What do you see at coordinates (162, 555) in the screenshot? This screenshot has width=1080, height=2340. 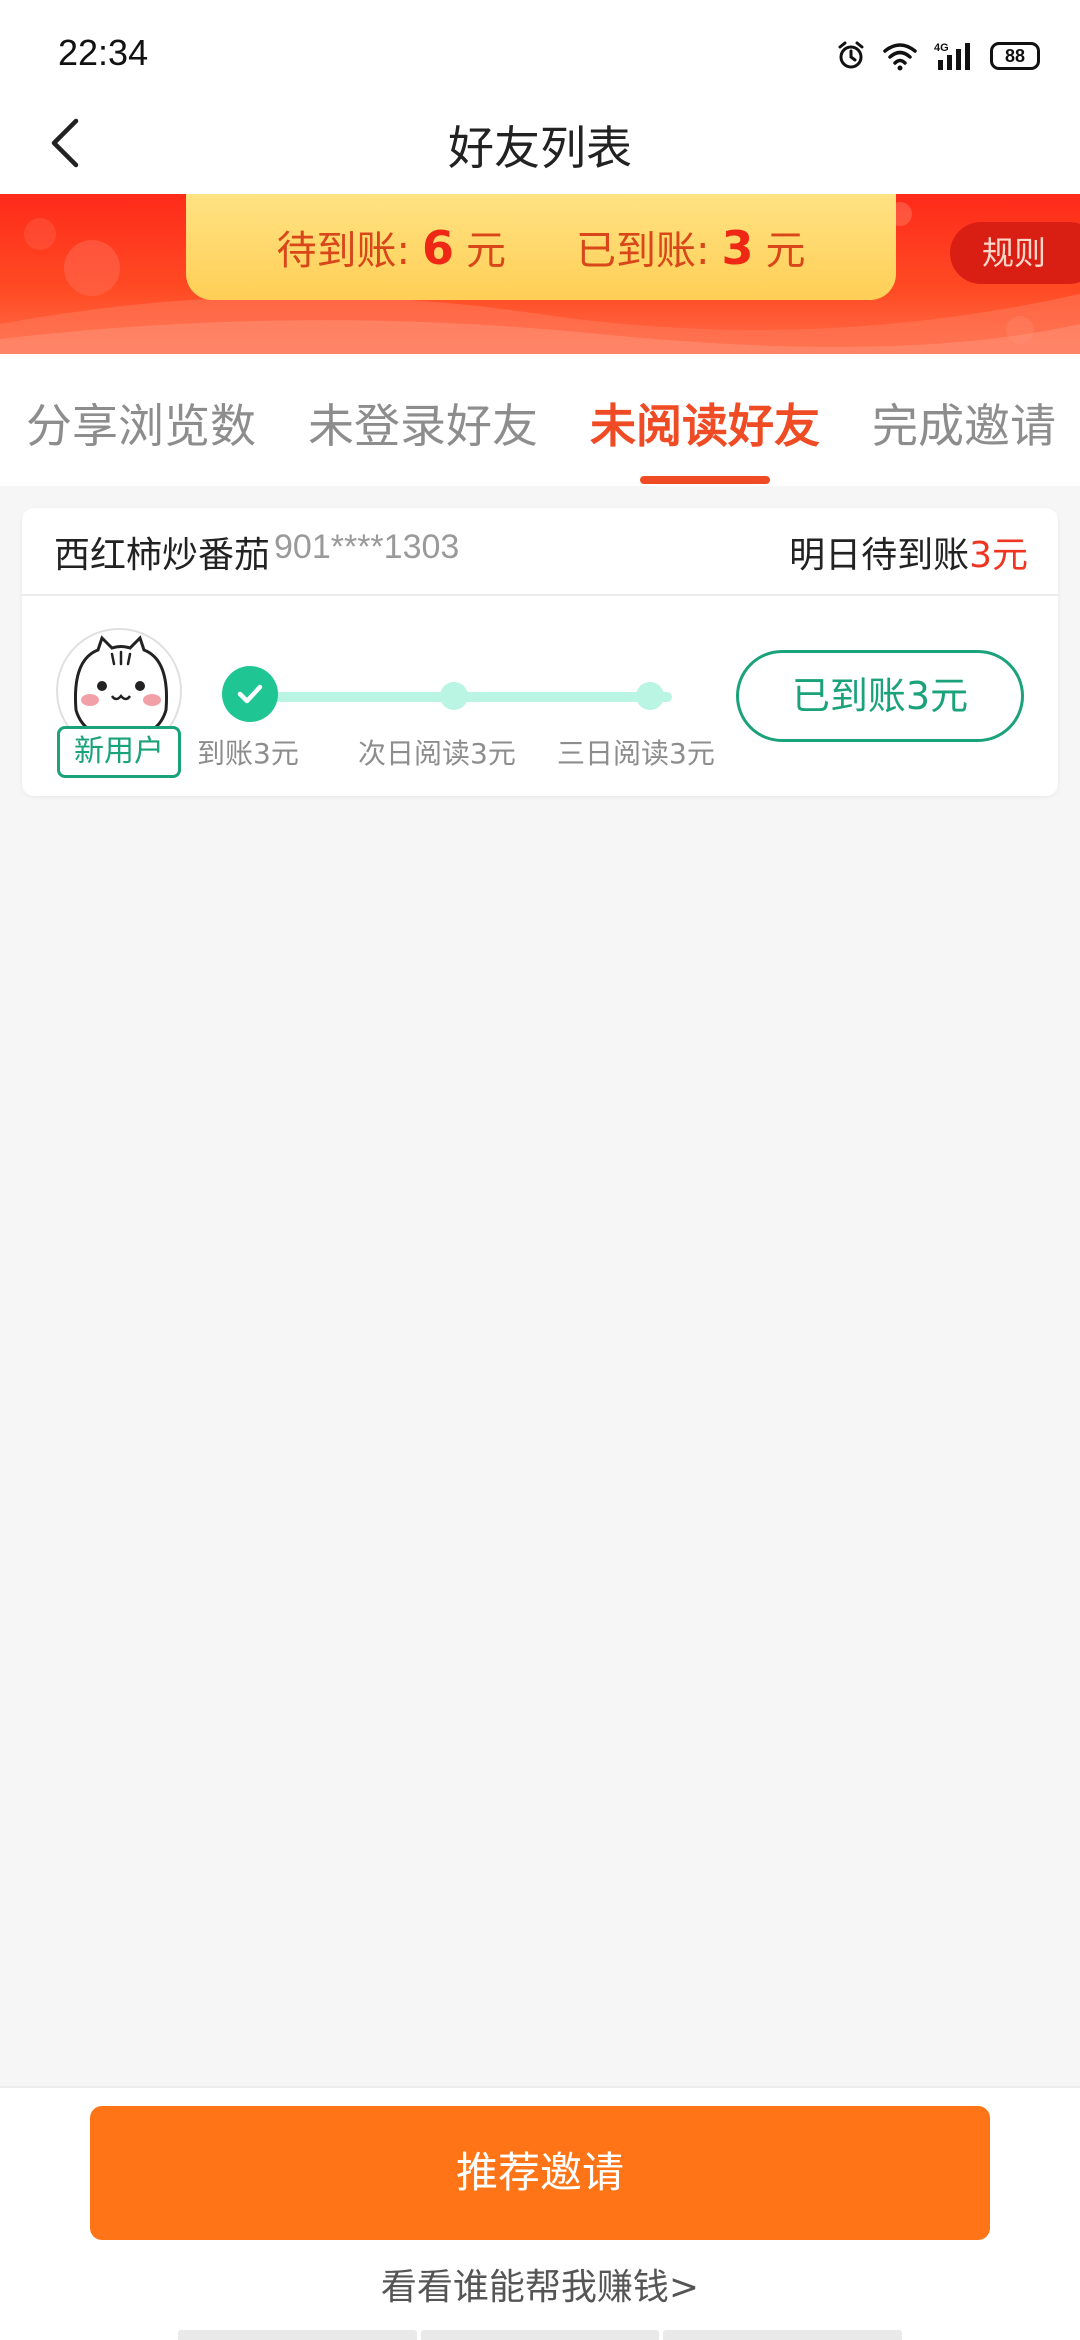 I see `friend-name: 西红柿炒番茄` at bounding box center [162, 555].